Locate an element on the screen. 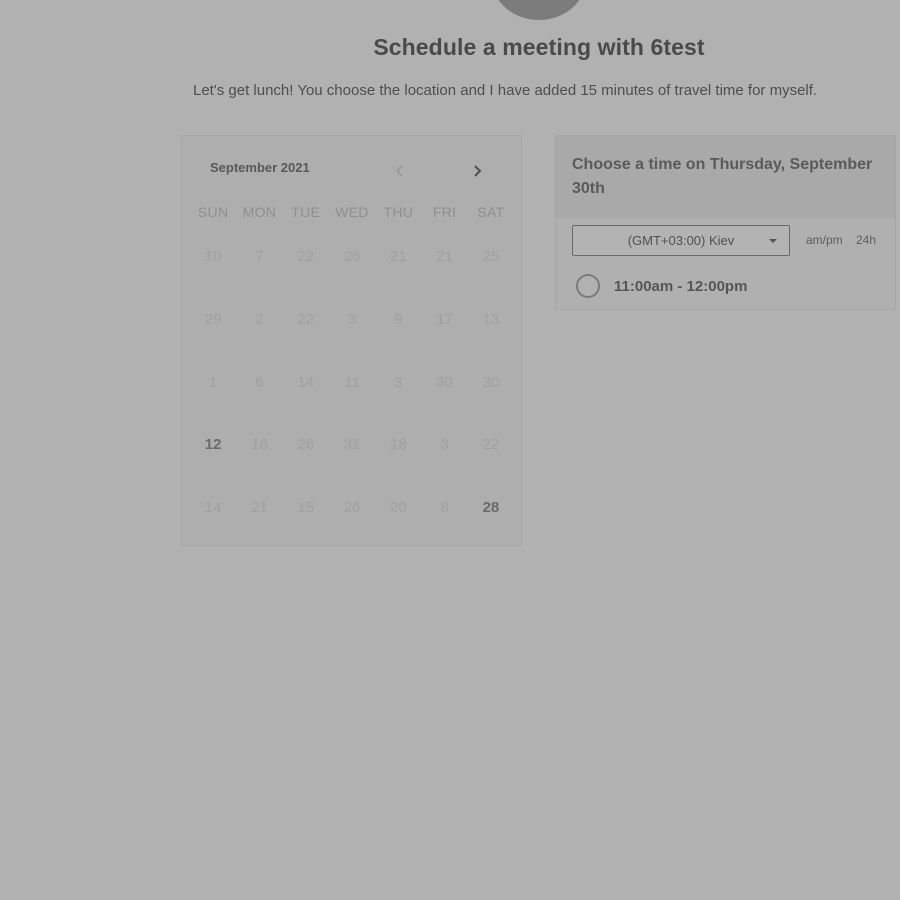 The image size is (900, 900). weekday-header: SUN MON TUE WED THU FRI SAT is located at coordinates (352, 212).